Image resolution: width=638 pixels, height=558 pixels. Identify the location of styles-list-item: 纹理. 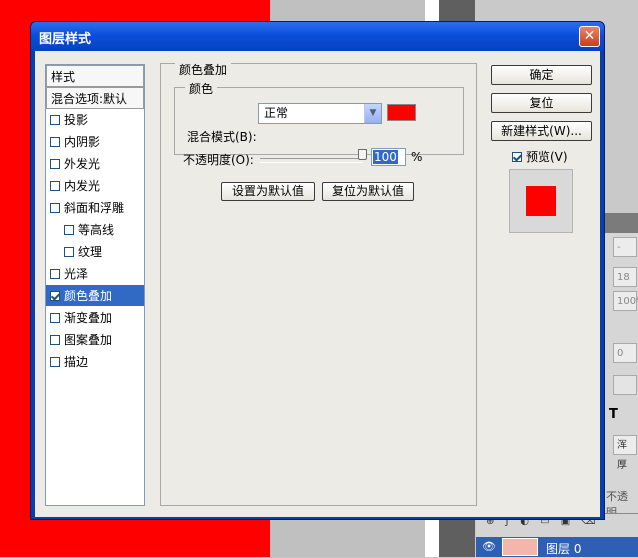
(95, 252).